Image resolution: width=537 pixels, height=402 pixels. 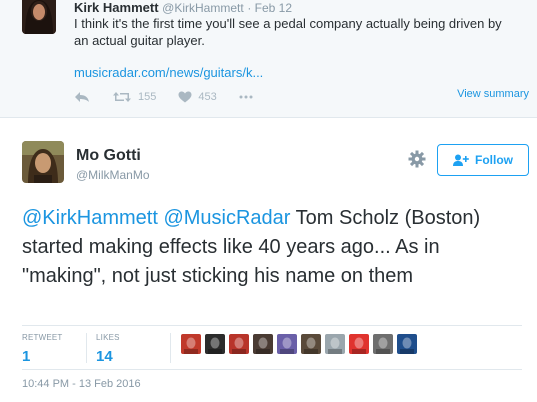 I want to click on like-count: 453, so click(x=207, y=97).